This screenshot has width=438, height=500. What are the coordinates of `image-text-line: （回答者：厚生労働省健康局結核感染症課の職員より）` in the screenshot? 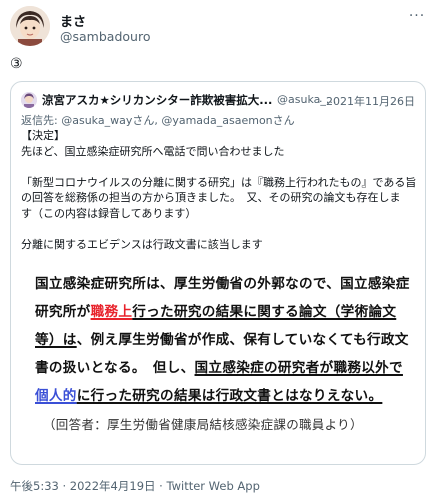 It's located at (203, 423).